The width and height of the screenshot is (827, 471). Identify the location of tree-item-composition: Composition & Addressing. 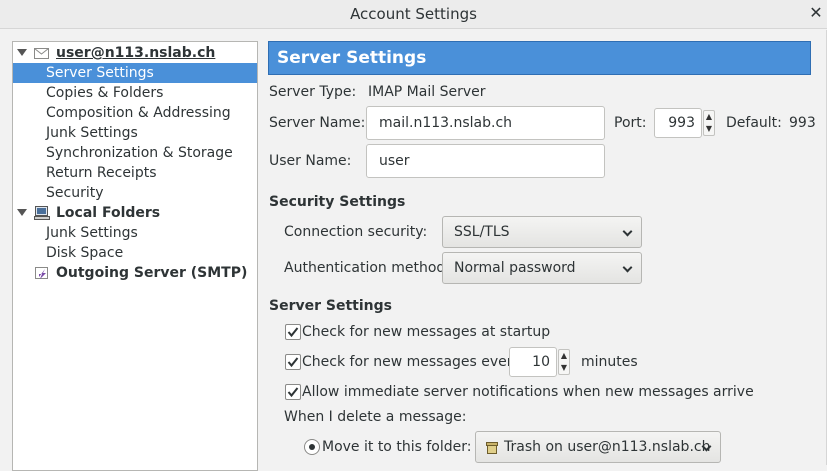
(135, 113).